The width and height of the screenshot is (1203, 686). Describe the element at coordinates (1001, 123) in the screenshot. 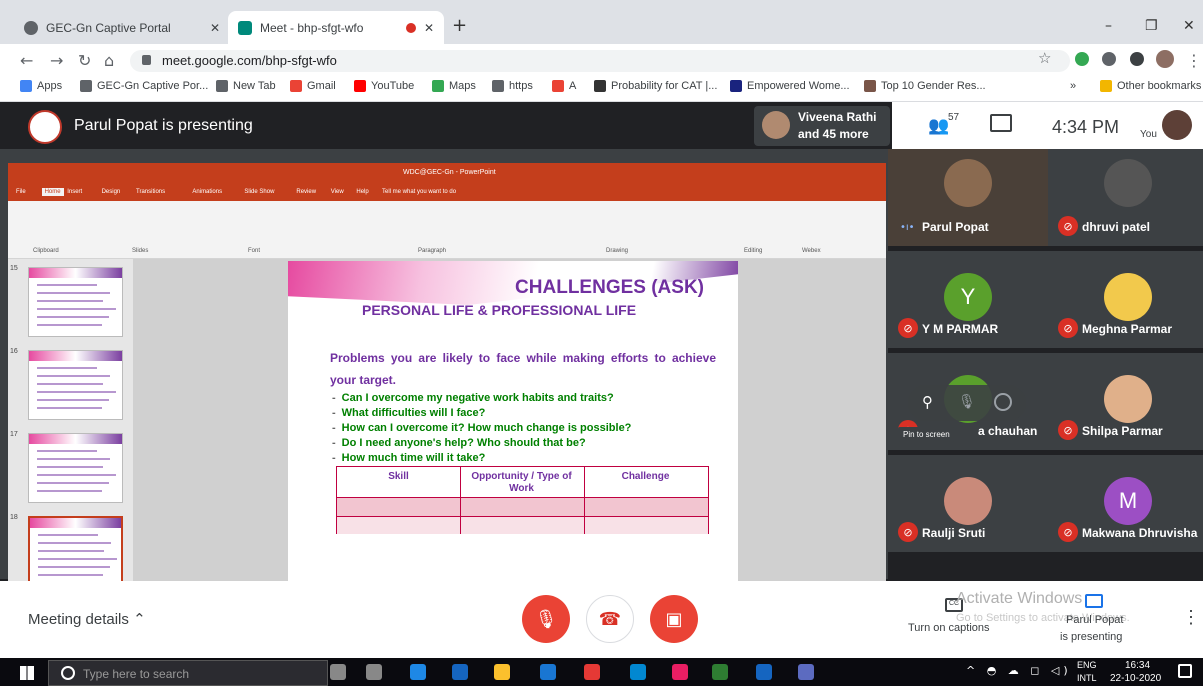

I see `chat-icon` at that location.